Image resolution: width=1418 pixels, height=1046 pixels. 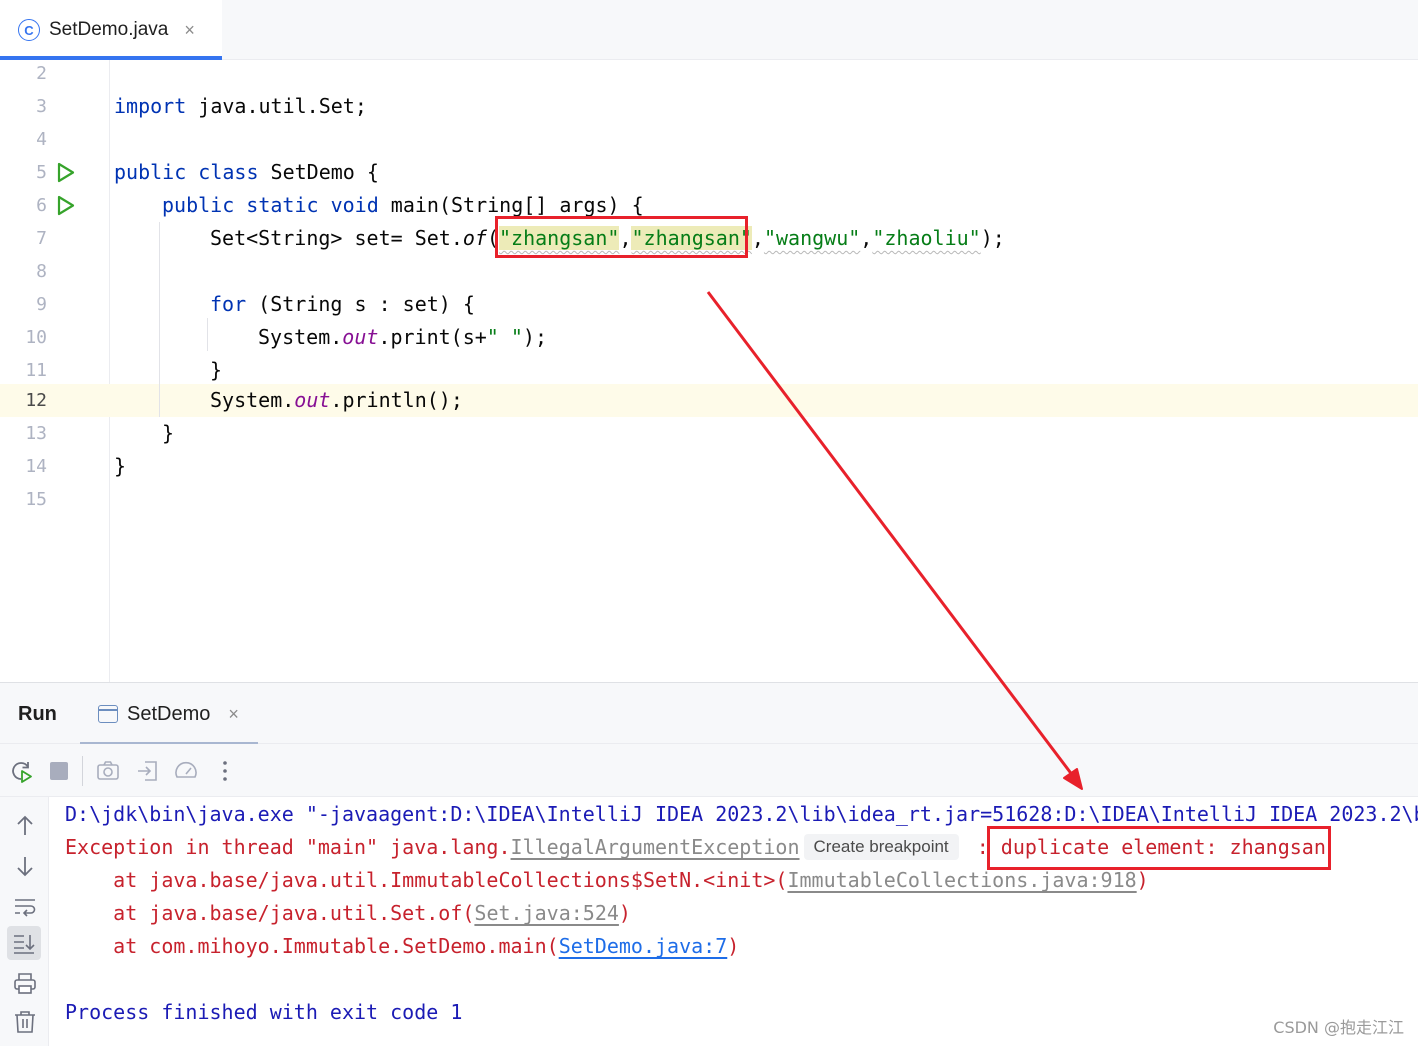 I want to click on code-line: 9 for (String s : set) {, so click(x=709, y=304).